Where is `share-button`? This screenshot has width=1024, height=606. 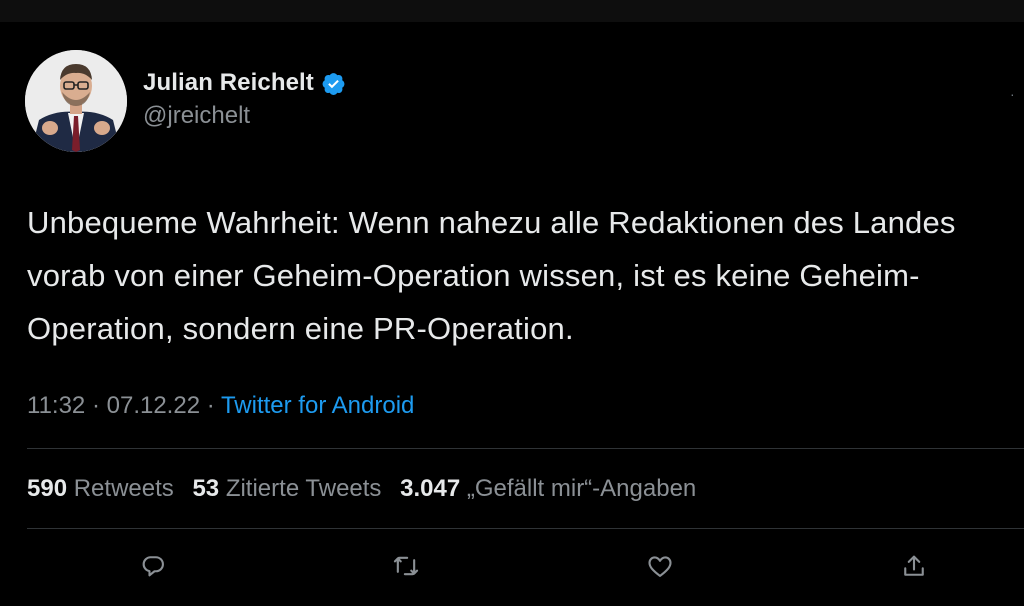 share-button is located at coordinates (914, 566).